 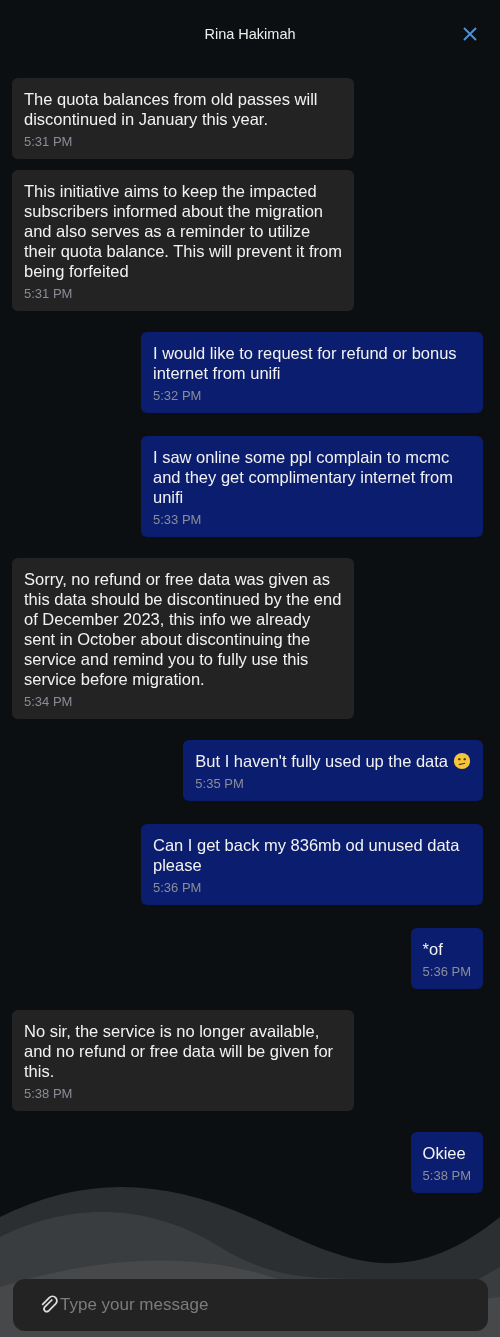 What do you see at coordinates (444, 1153) in the screenshot?
I see `message-text: Okiee` at bounding box center [444, 1153].